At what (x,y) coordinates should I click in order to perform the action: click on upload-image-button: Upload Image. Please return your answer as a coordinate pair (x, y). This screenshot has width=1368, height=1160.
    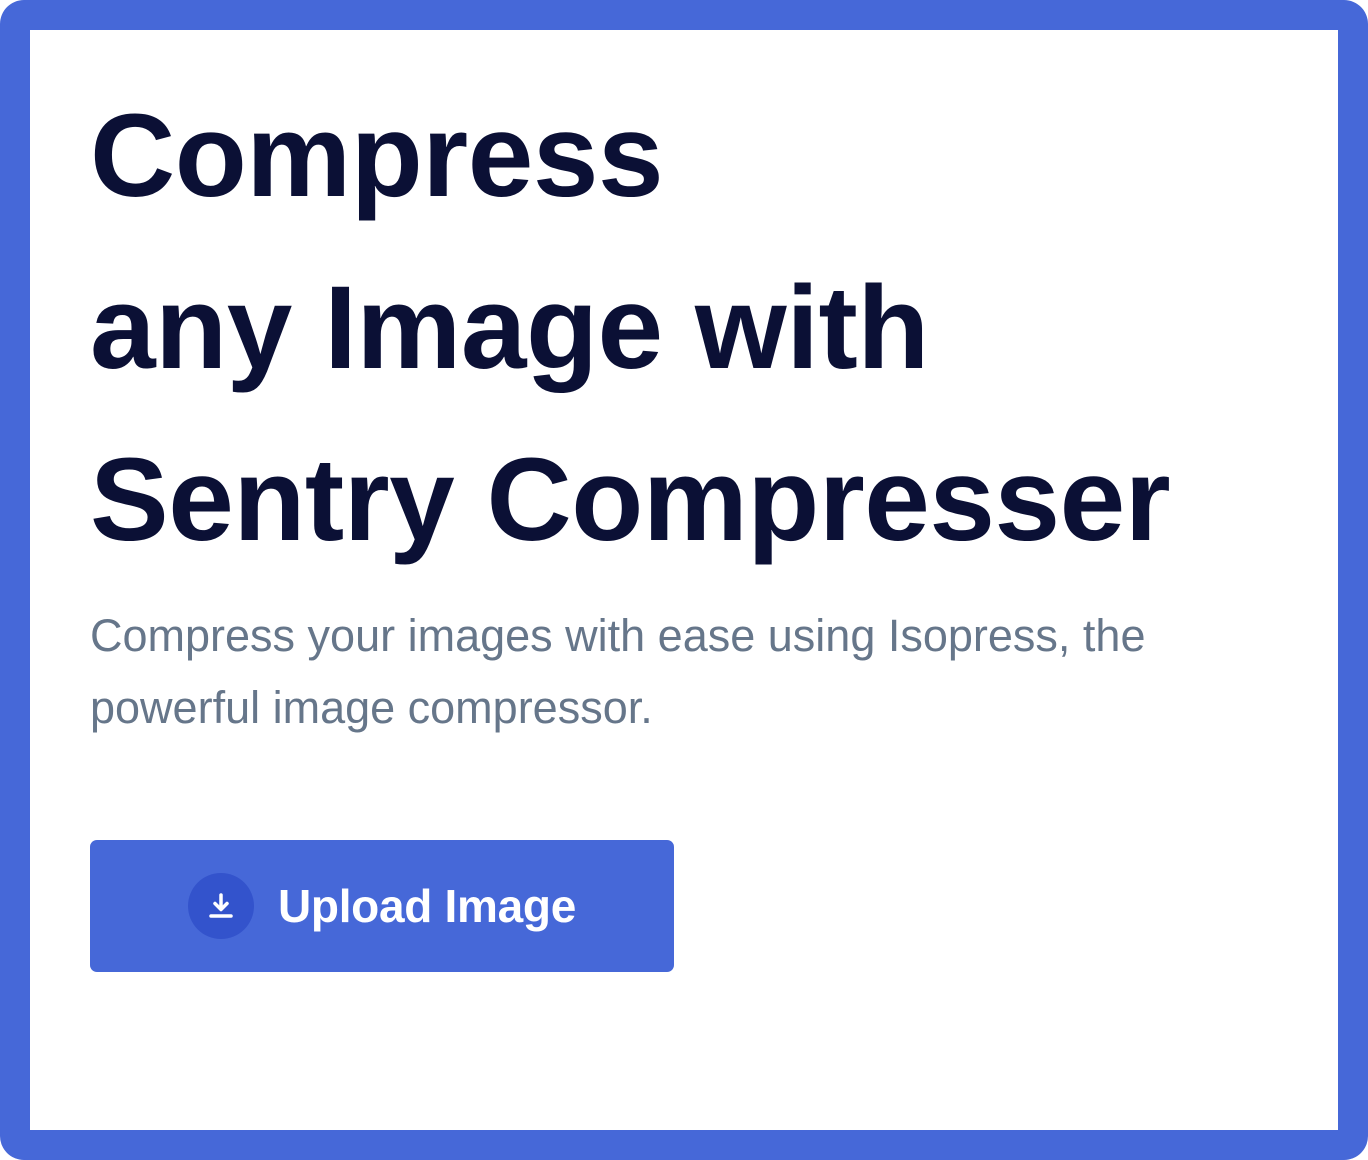
    Looking at the image, I should click on (382, 906).